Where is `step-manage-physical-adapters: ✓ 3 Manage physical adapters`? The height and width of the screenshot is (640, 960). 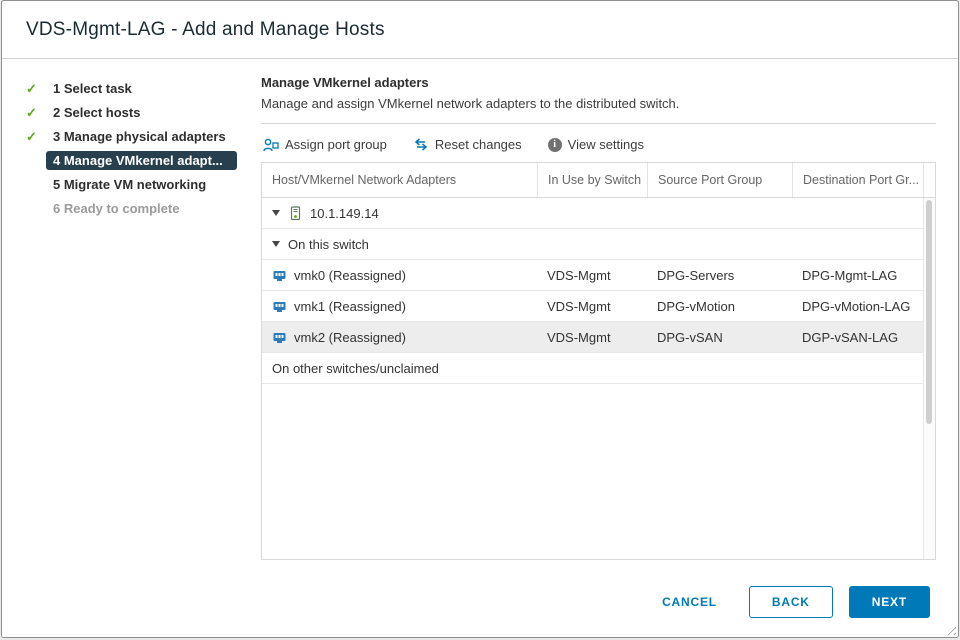 step-manage-physical-adapters: ✓ 3 Manage physical adapters is located at coordinates (131, 136).